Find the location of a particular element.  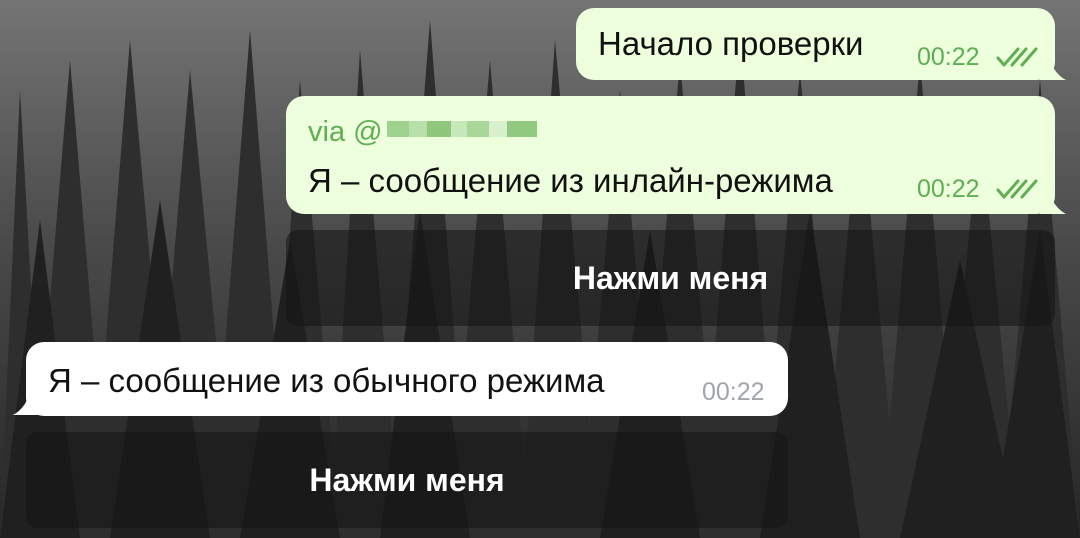

message-text: Начало проверки is located at coordinates (731, 43).